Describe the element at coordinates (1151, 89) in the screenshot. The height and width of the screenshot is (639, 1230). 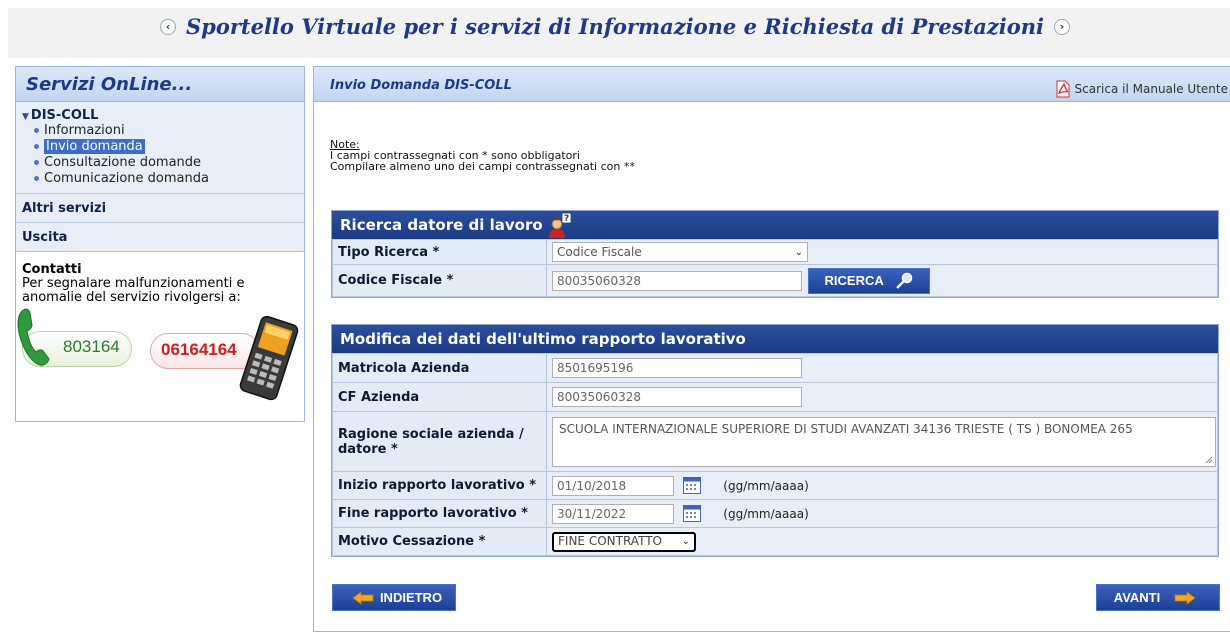
I see `download-manual-label: Scarica il Manuale Utente` at that location.